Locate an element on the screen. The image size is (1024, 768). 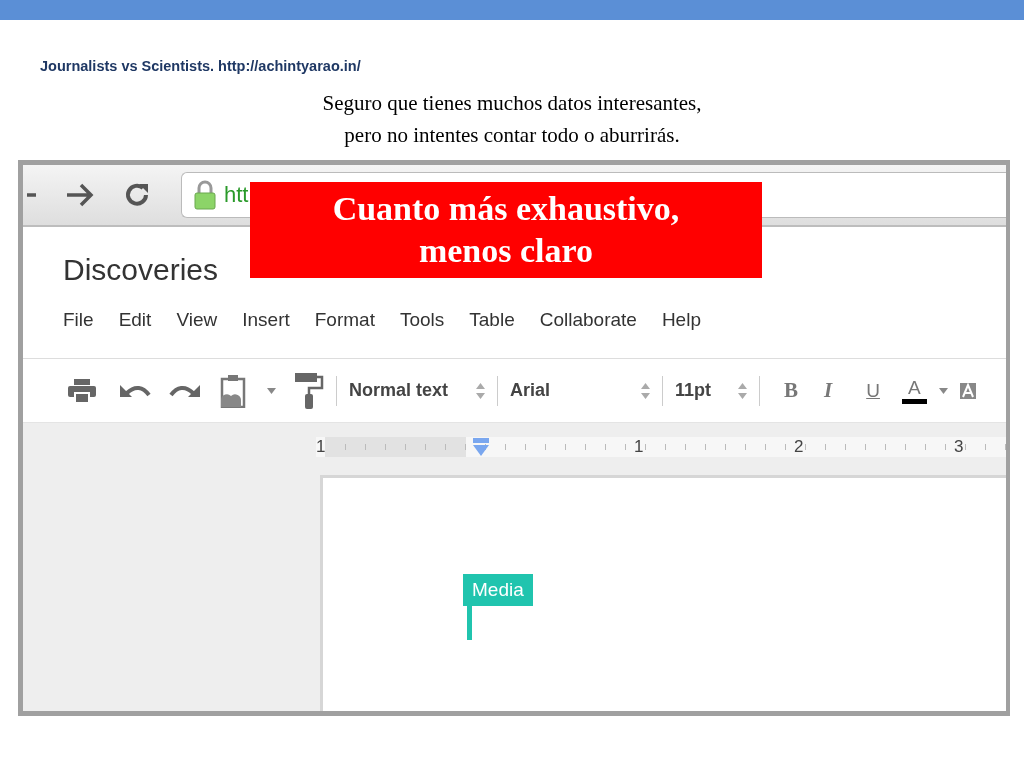
caption-text: Seguro que tienes muchos datos interesantes, pero no intentes contar todo o aburrirás. is located at coordinates (512, 119).